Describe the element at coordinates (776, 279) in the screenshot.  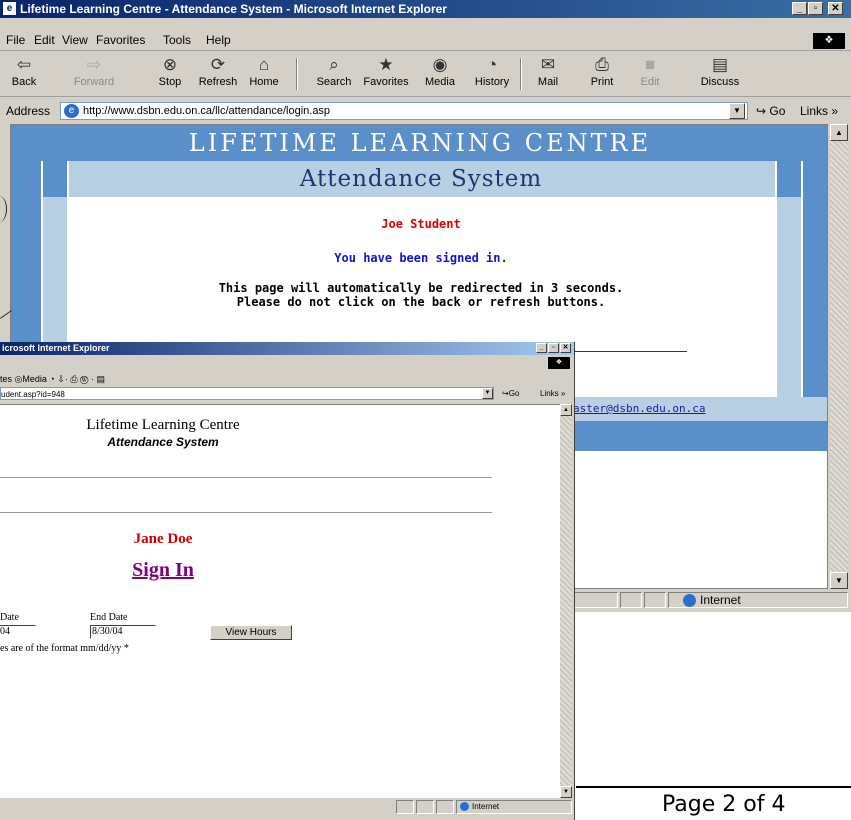
I see `divider` at that location.